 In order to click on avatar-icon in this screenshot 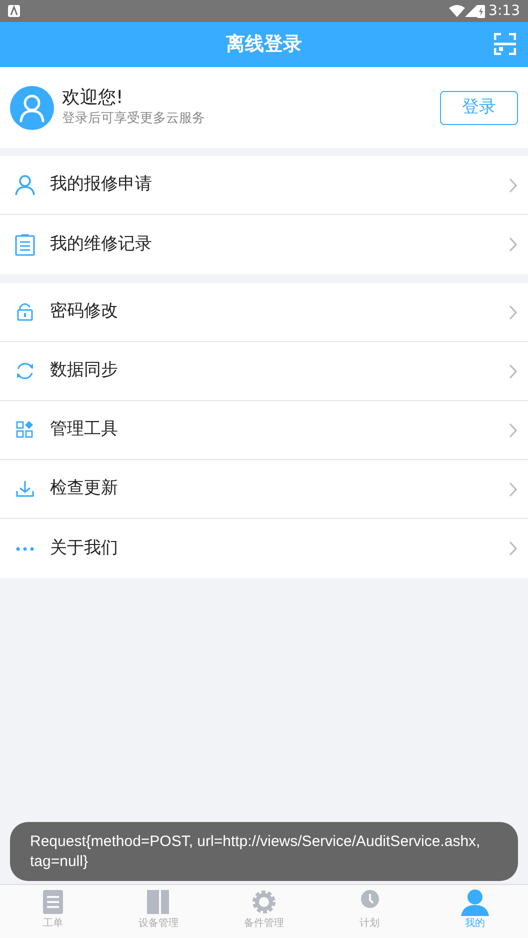, I will do `click(32, 108)`.